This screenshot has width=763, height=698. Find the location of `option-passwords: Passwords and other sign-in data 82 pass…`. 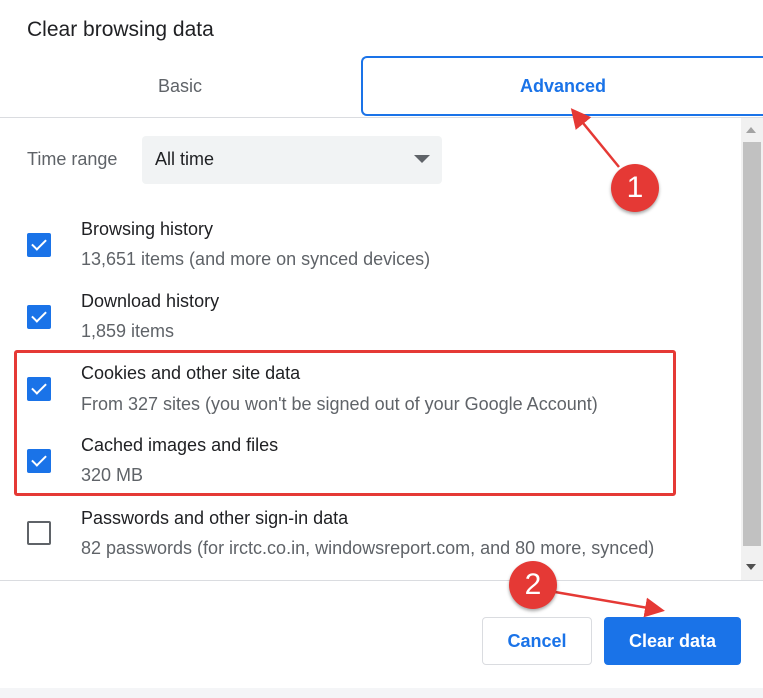

option-passwords: Passwords and other sign-in data 82 pass… is located at coordinates (370, 534).